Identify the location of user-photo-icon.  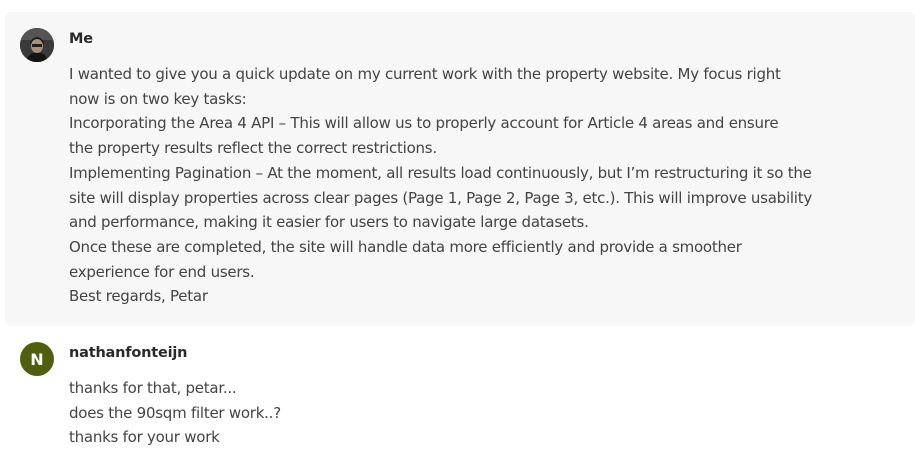
(37, 45).